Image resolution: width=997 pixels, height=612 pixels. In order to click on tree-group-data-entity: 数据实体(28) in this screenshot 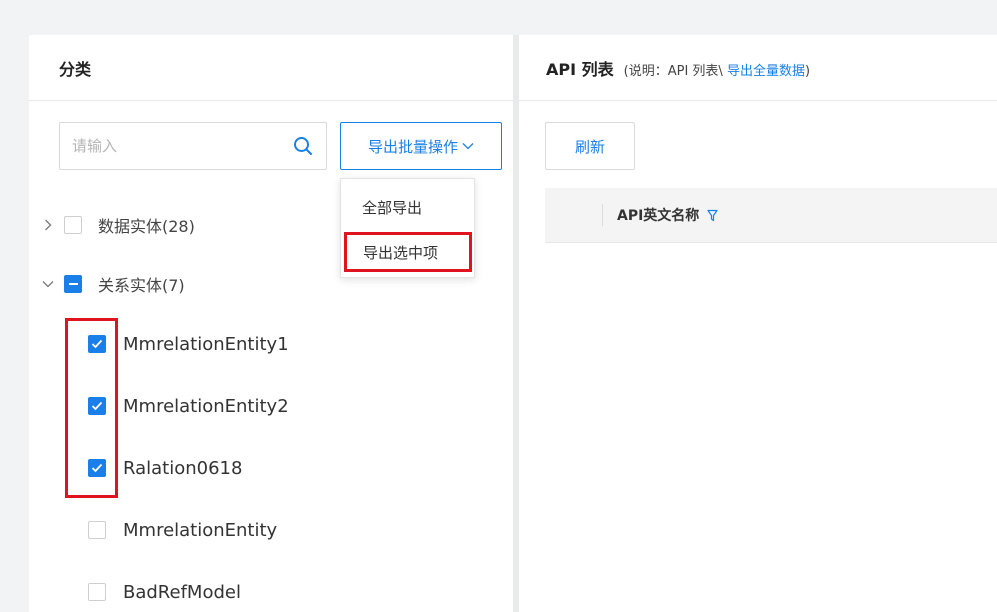, I will do `click(117, 225)`.